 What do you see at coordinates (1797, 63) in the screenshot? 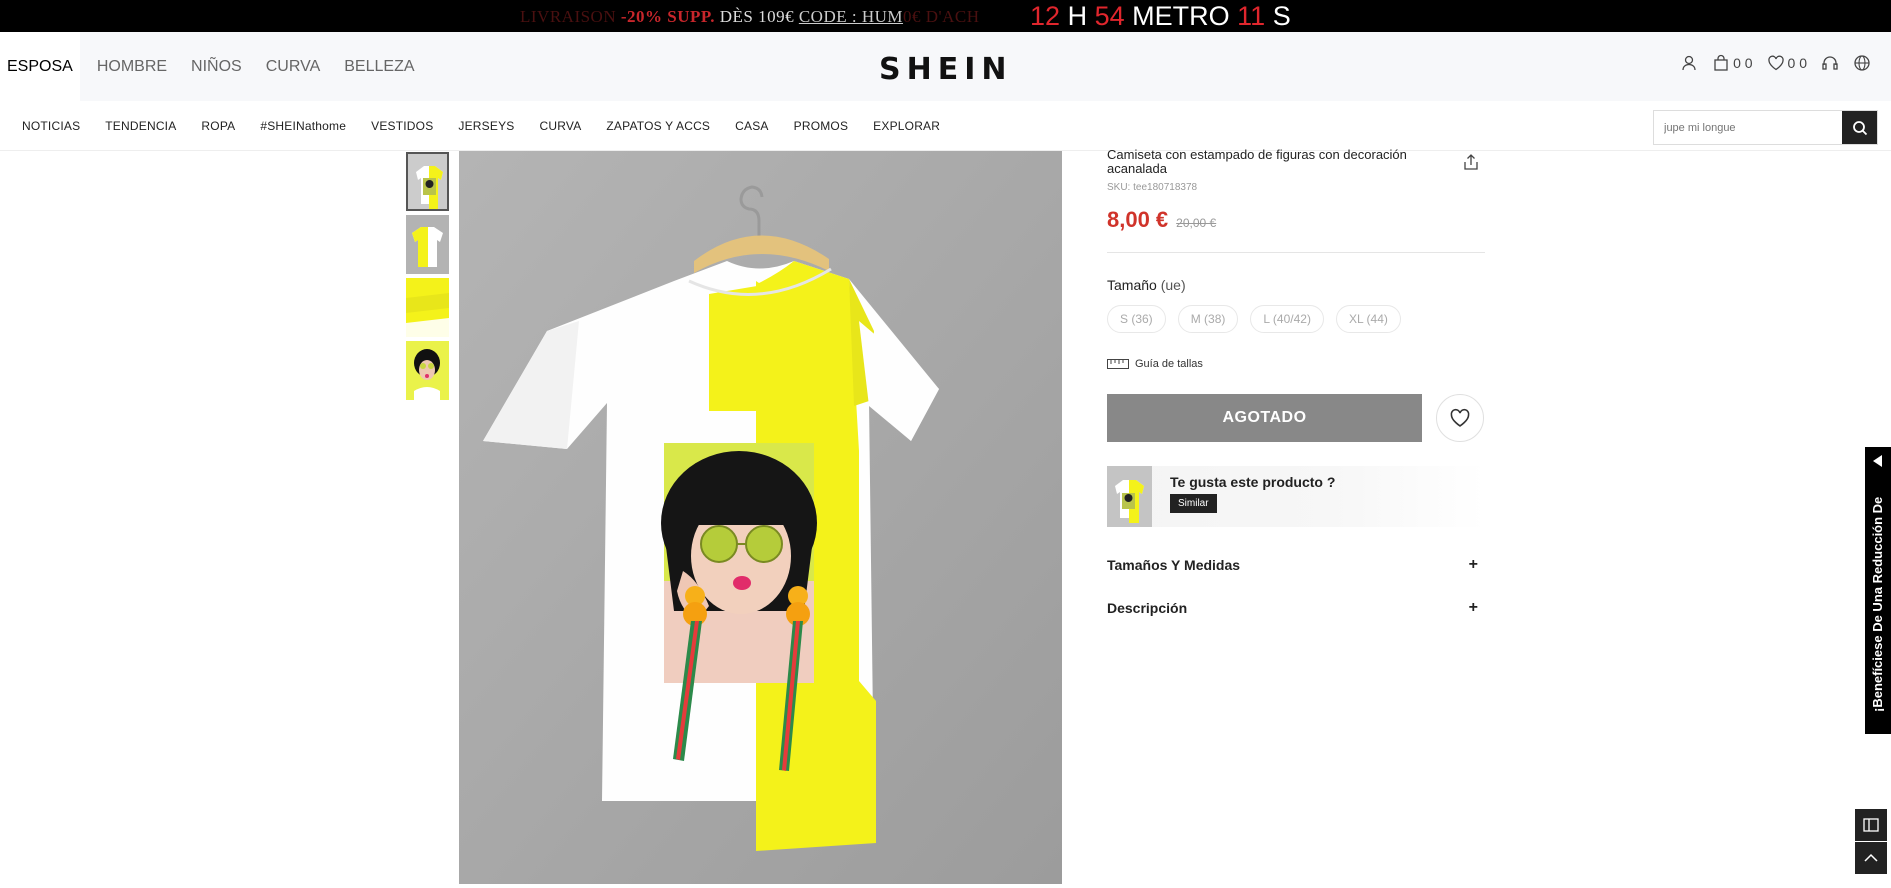
I see `wishlist-count: 0 0` at bounding box center [1797, 63].